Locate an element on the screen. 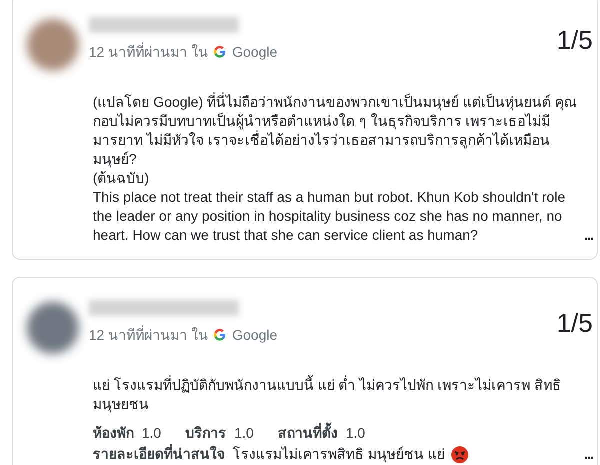 This screenshot has height=465, width=600. highlight-text: โรงแรมไม่เคารพสิทธิ มนุษย์ชน แย่ is located at coordinates (339, 454).